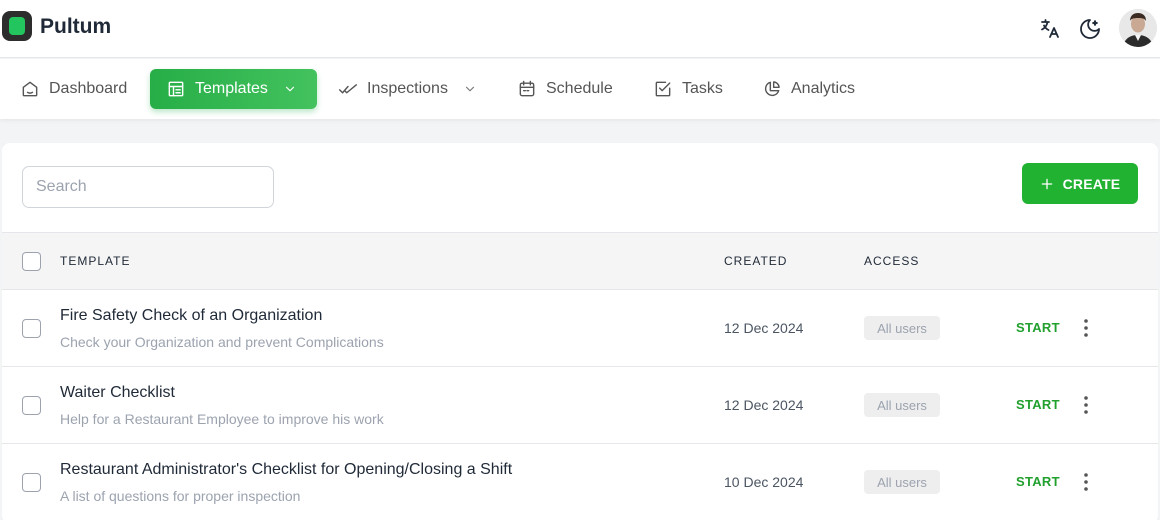 The image size is (1160, 520). Describe the element at coordinates (17, 26) in the screenshot. I see `app-logo` at that location.